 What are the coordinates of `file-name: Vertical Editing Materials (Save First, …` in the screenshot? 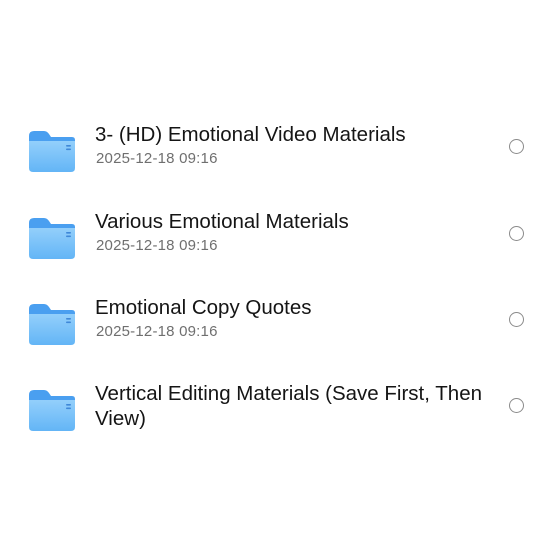 It's located at (288, 406).